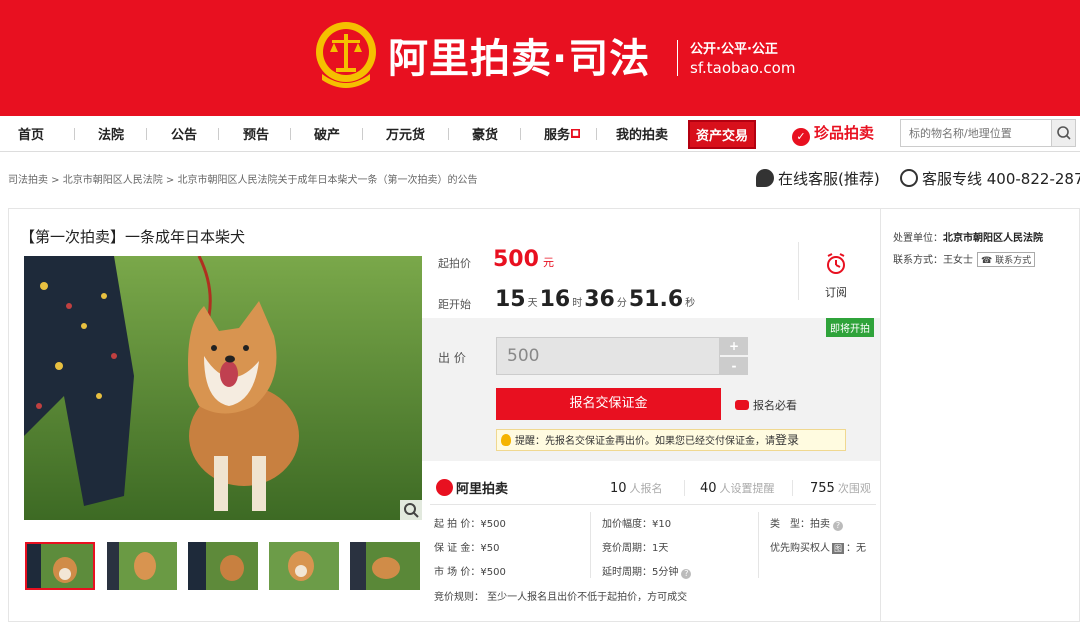  I want to click on contact-button-label: 联系方式, so click(1013, 261).